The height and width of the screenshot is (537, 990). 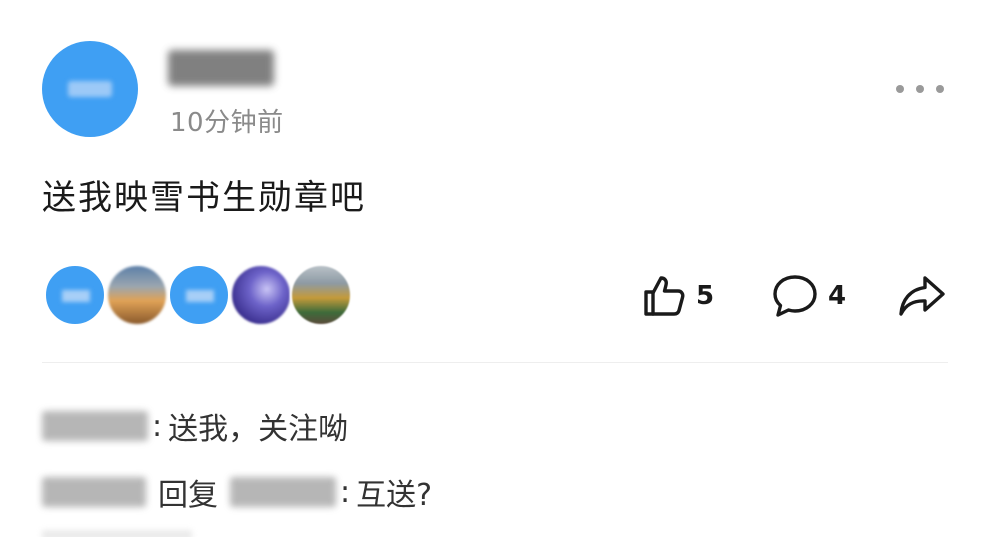 I want to click on more-options-button, so click(x=920, y=89).